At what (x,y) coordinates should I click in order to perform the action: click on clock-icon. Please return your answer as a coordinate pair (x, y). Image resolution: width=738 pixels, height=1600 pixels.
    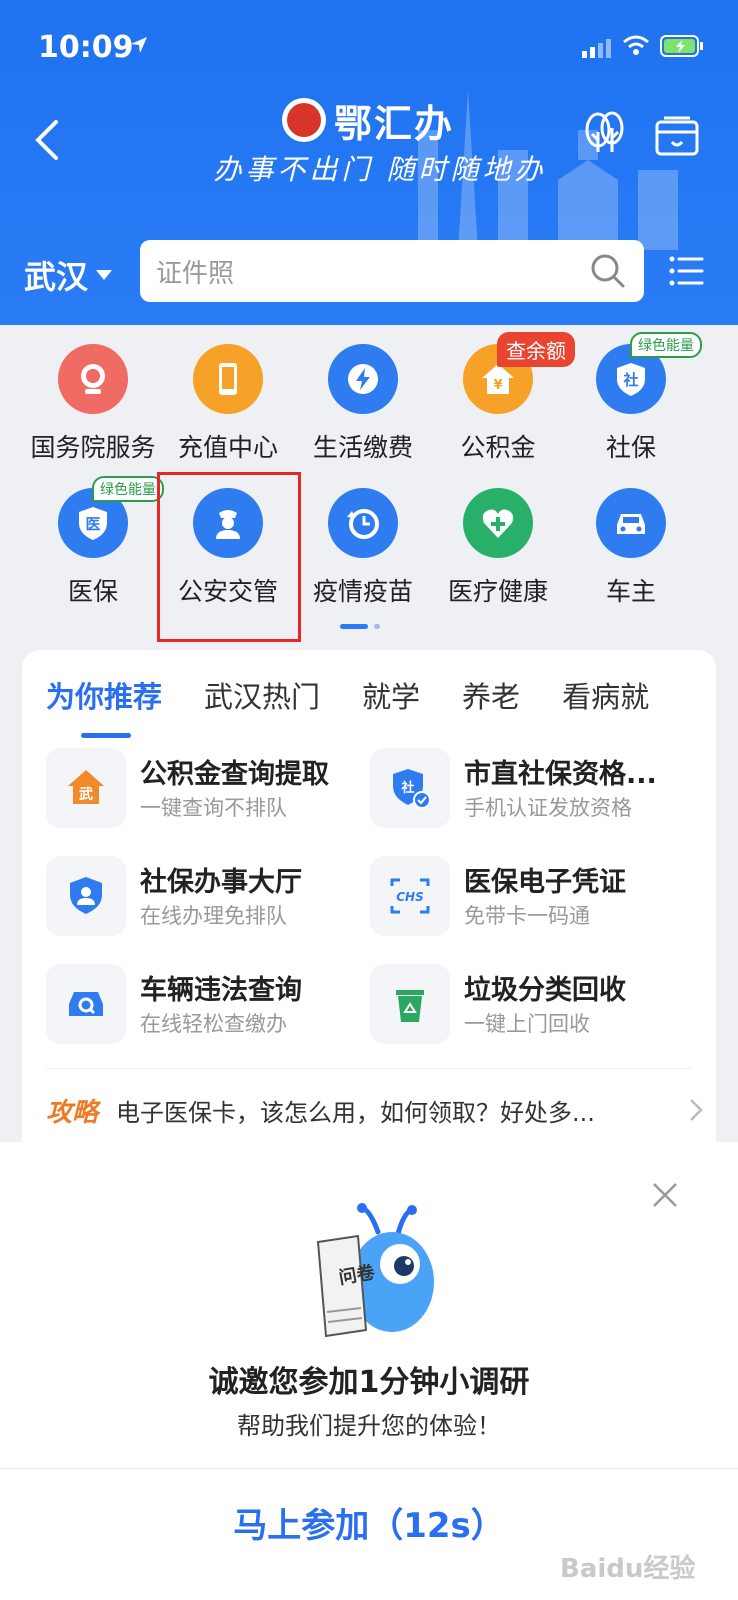
    Looking at the image, I should click on (363, 523).